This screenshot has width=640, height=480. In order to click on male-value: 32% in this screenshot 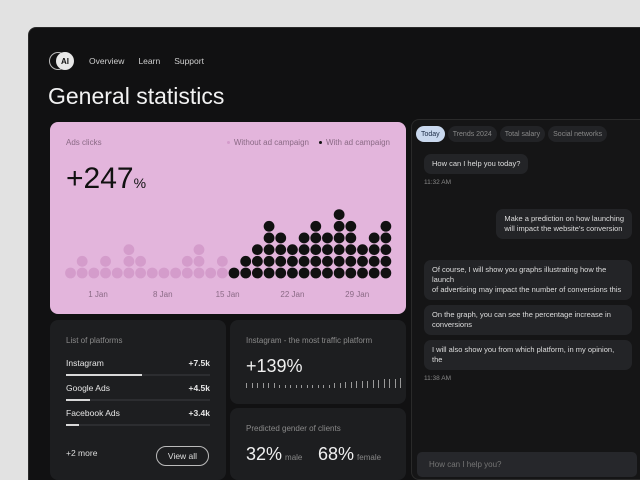, I will do `click(264, 454)`.